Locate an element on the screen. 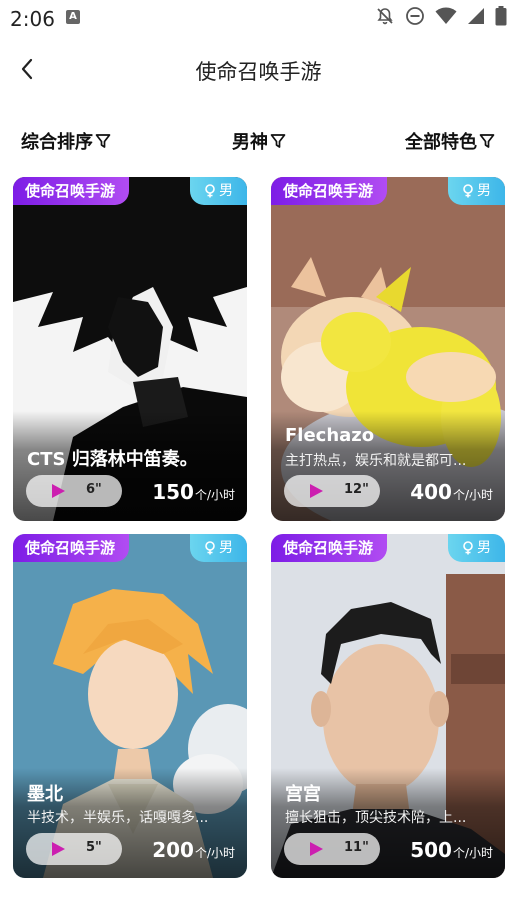 The image size is (517, 919). price: 500 个/小时 is located at coordinates (451, 850).